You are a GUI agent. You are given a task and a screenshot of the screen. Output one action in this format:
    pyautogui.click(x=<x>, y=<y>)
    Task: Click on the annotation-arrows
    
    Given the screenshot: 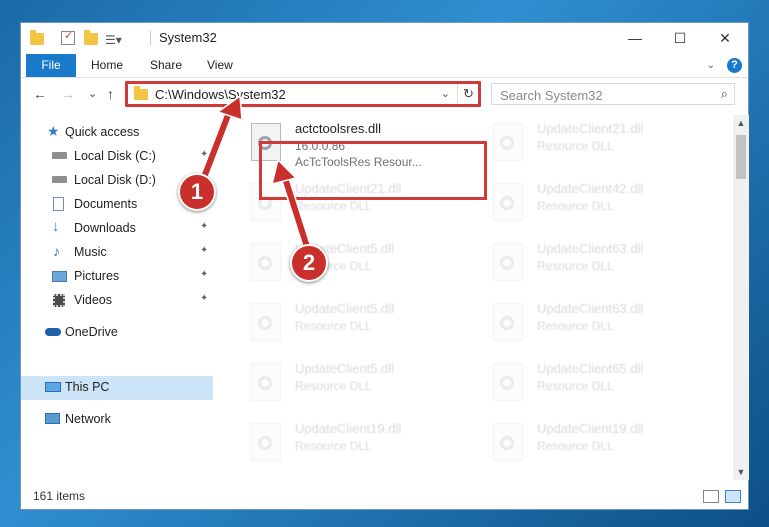 What is the action you would take?
    pyautogui.click(x=255, y=174)
    